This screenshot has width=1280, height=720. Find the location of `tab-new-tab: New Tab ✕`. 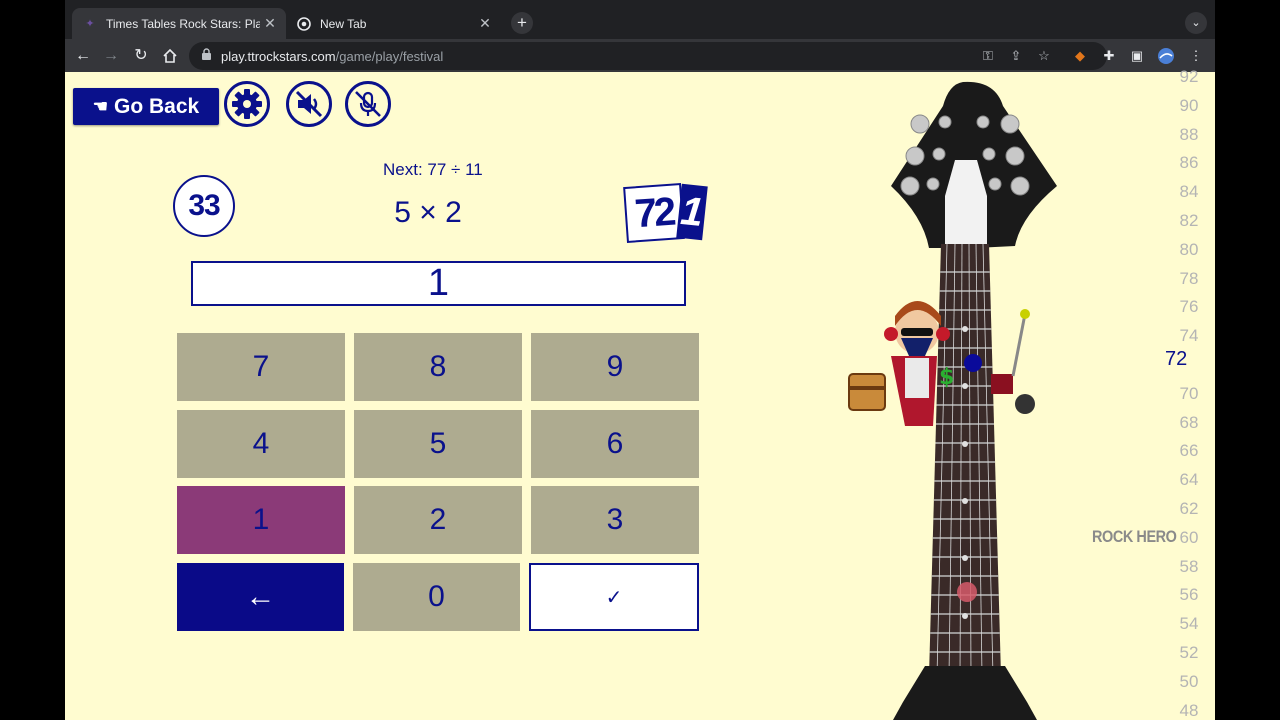

tab-new-tab: New Tab ✕ is located at coordinates (393, 23).